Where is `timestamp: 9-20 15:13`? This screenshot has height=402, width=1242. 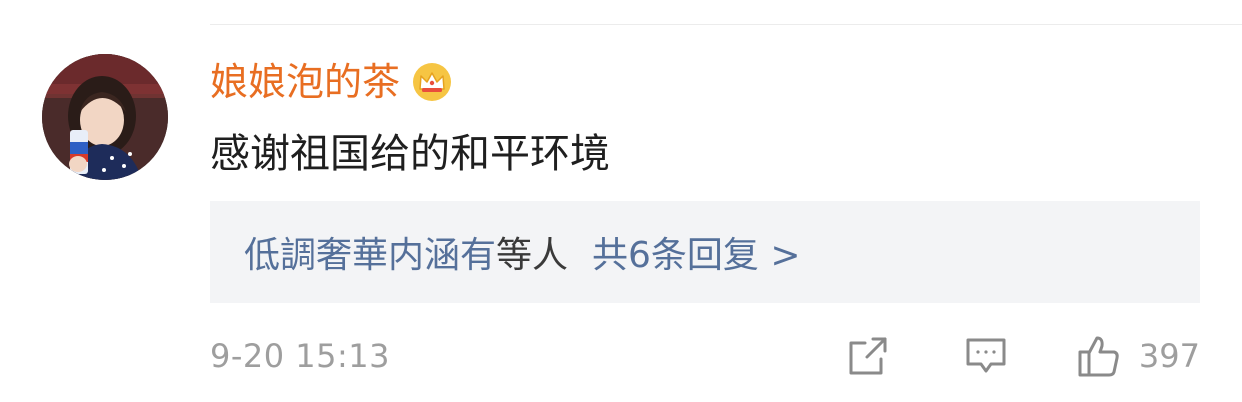 timestamp: 9-20 15:13 is located at coordinates (300, 356).